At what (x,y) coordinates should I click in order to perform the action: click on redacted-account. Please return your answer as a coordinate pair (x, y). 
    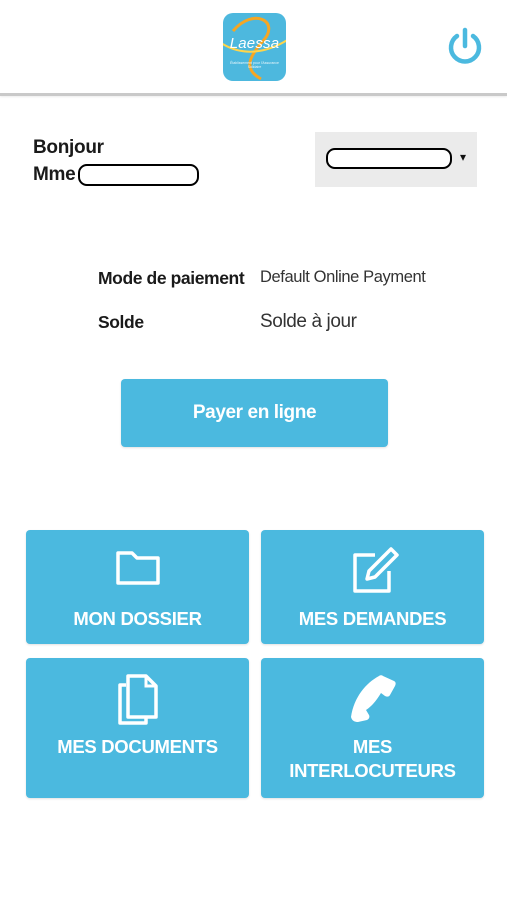
    Looking at the image, I should click on (389, 158).